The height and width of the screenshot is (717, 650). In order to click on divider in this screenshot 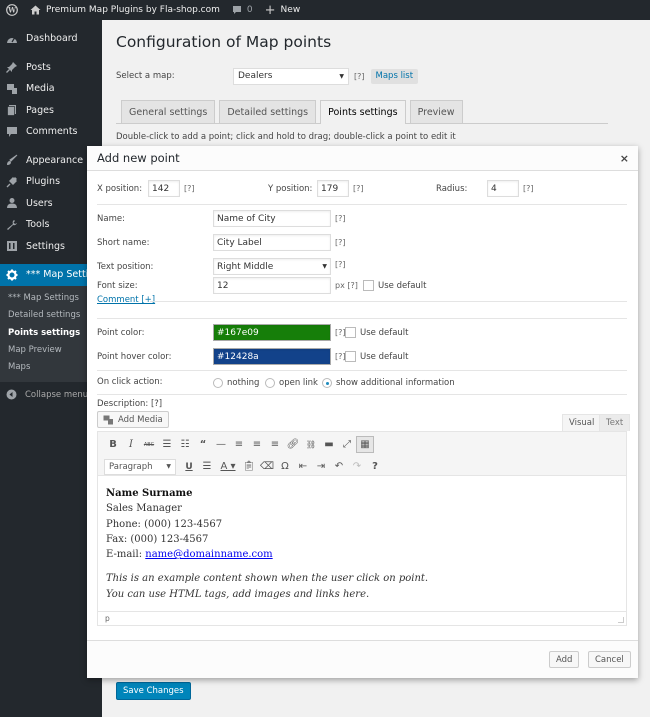, I will do `click(362, 204)`.